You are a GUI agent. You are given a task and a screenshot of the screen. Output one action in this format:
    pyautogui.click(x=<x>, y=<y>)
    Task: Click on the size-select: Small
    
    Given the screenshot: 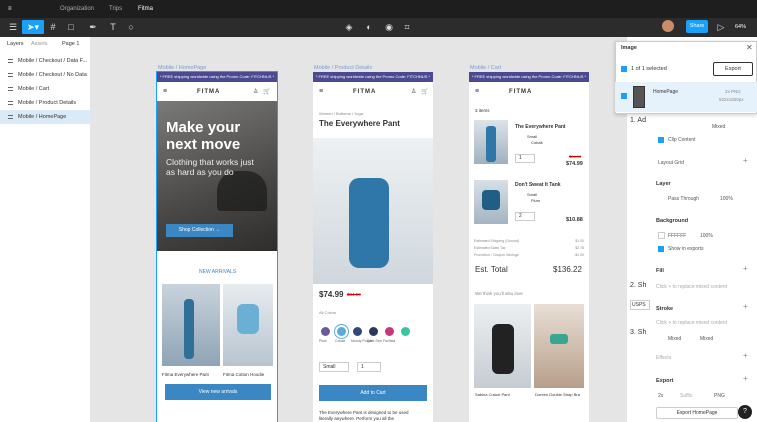 What is the action you would take?
    pyautogui.click(x=334, y=367)
    